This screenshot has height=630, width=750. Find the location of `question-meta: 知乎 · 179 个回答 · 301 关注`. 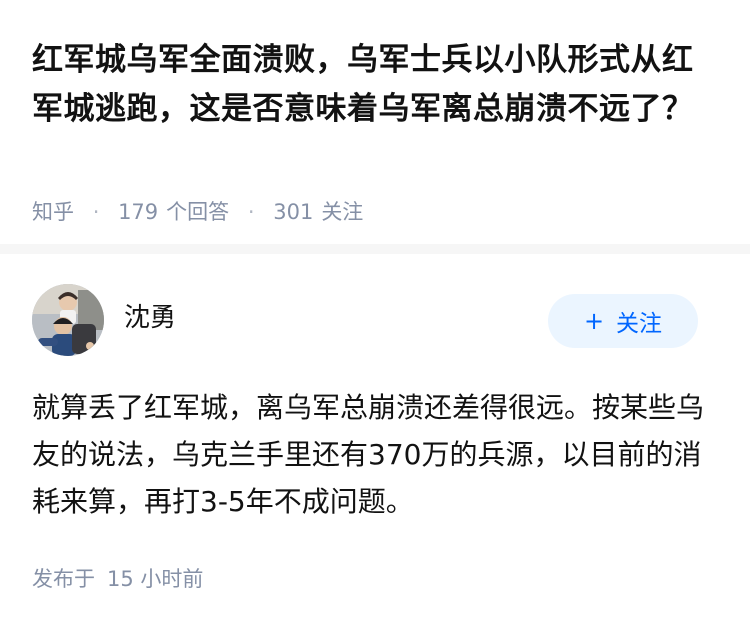

question-meta: 知乎 · 179 个回答 · 301 关注 is located at coordinates (197, 212).